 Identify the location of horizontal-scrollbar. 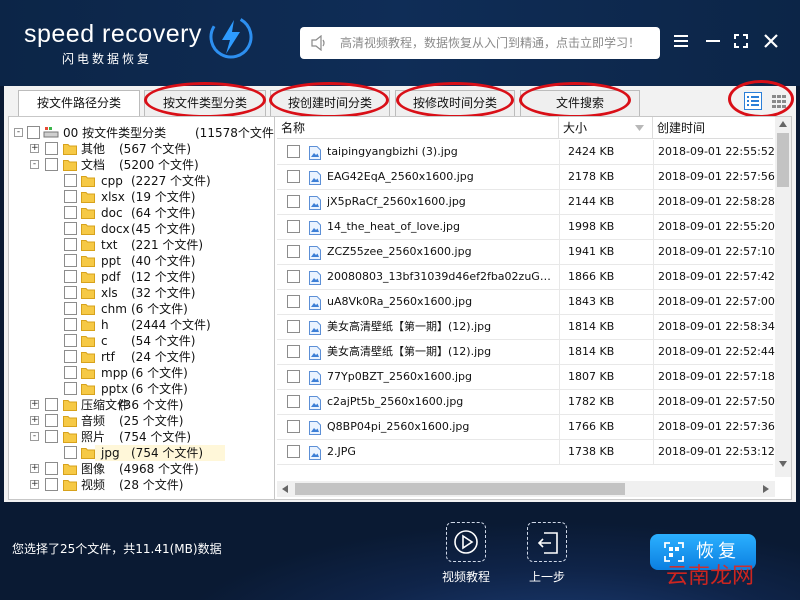
(526, 489).